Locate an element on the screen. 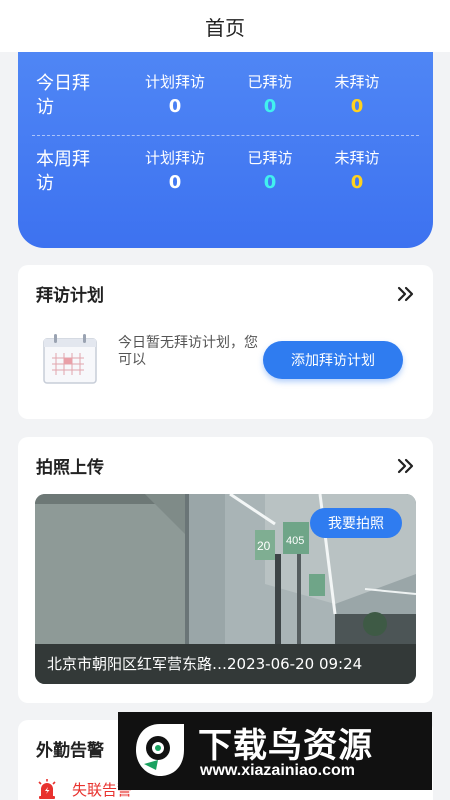 This screenshot has width=450, height=800. take-photo-button: 我要拍照 is located at coordinates (356, 523).